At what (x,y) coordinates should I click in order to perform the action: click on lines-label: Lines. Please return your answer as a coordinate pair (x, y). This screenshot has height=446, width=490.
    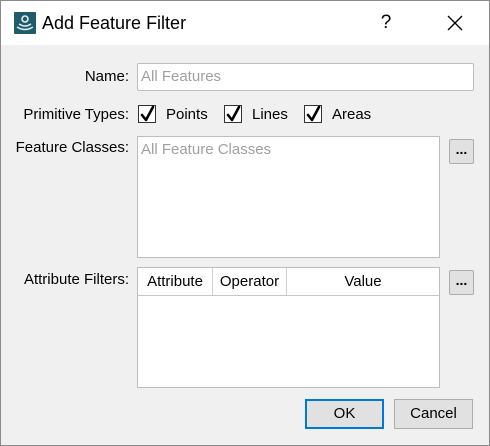
    Looking at the image, I should click on (270, 114).